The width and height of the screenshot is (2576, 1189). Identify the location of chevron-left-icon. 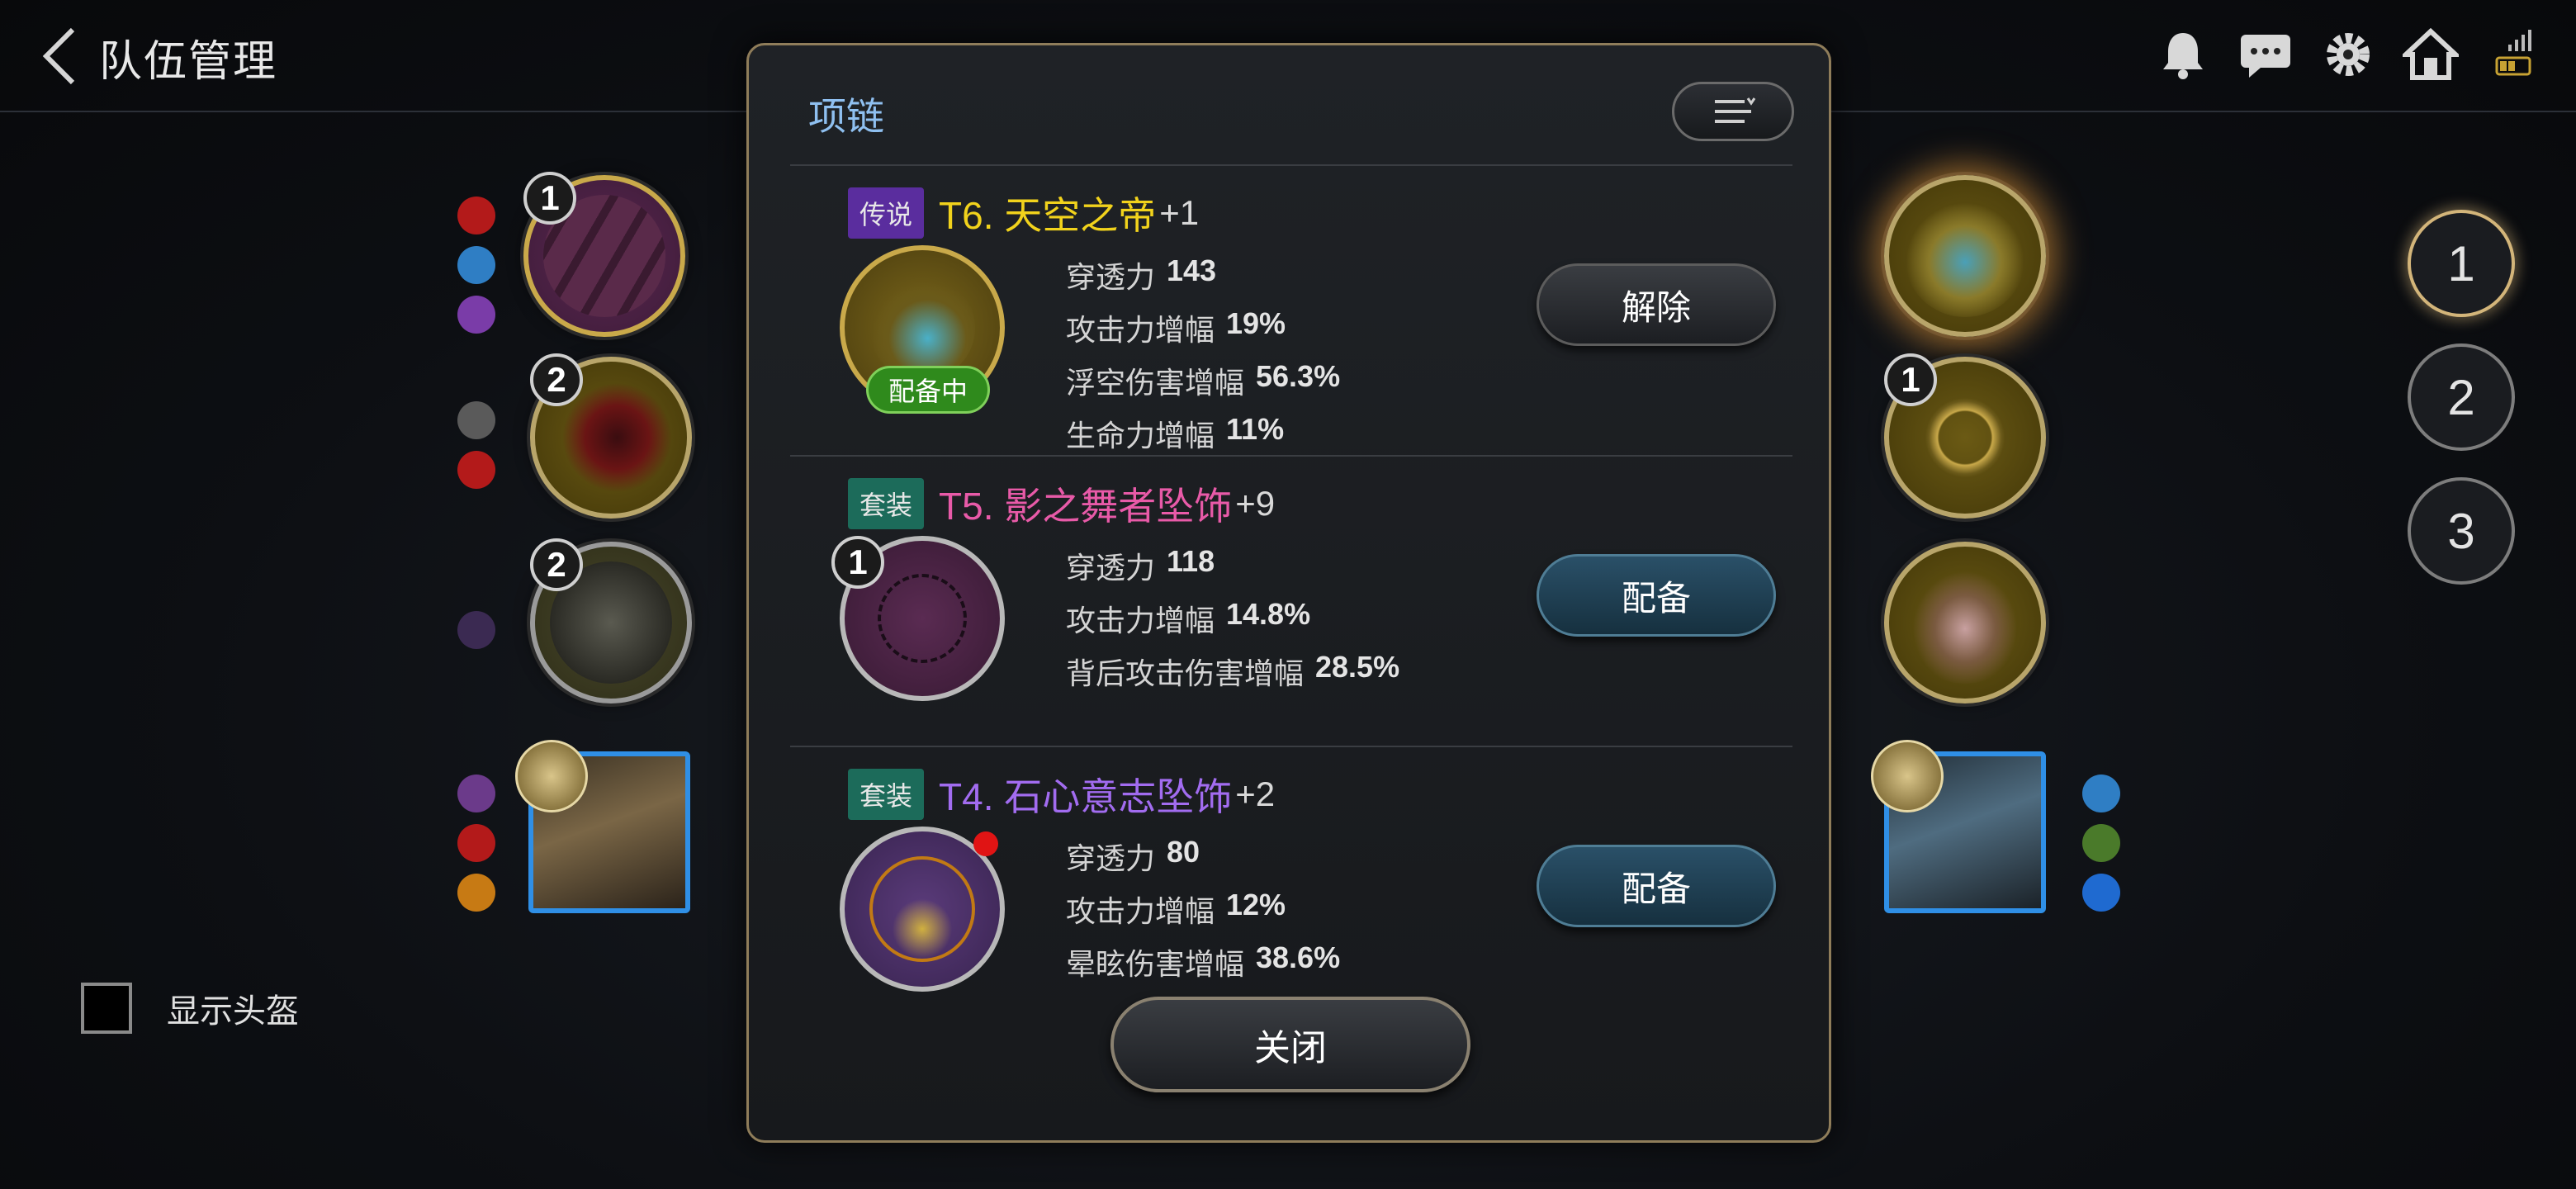
(58, 56).